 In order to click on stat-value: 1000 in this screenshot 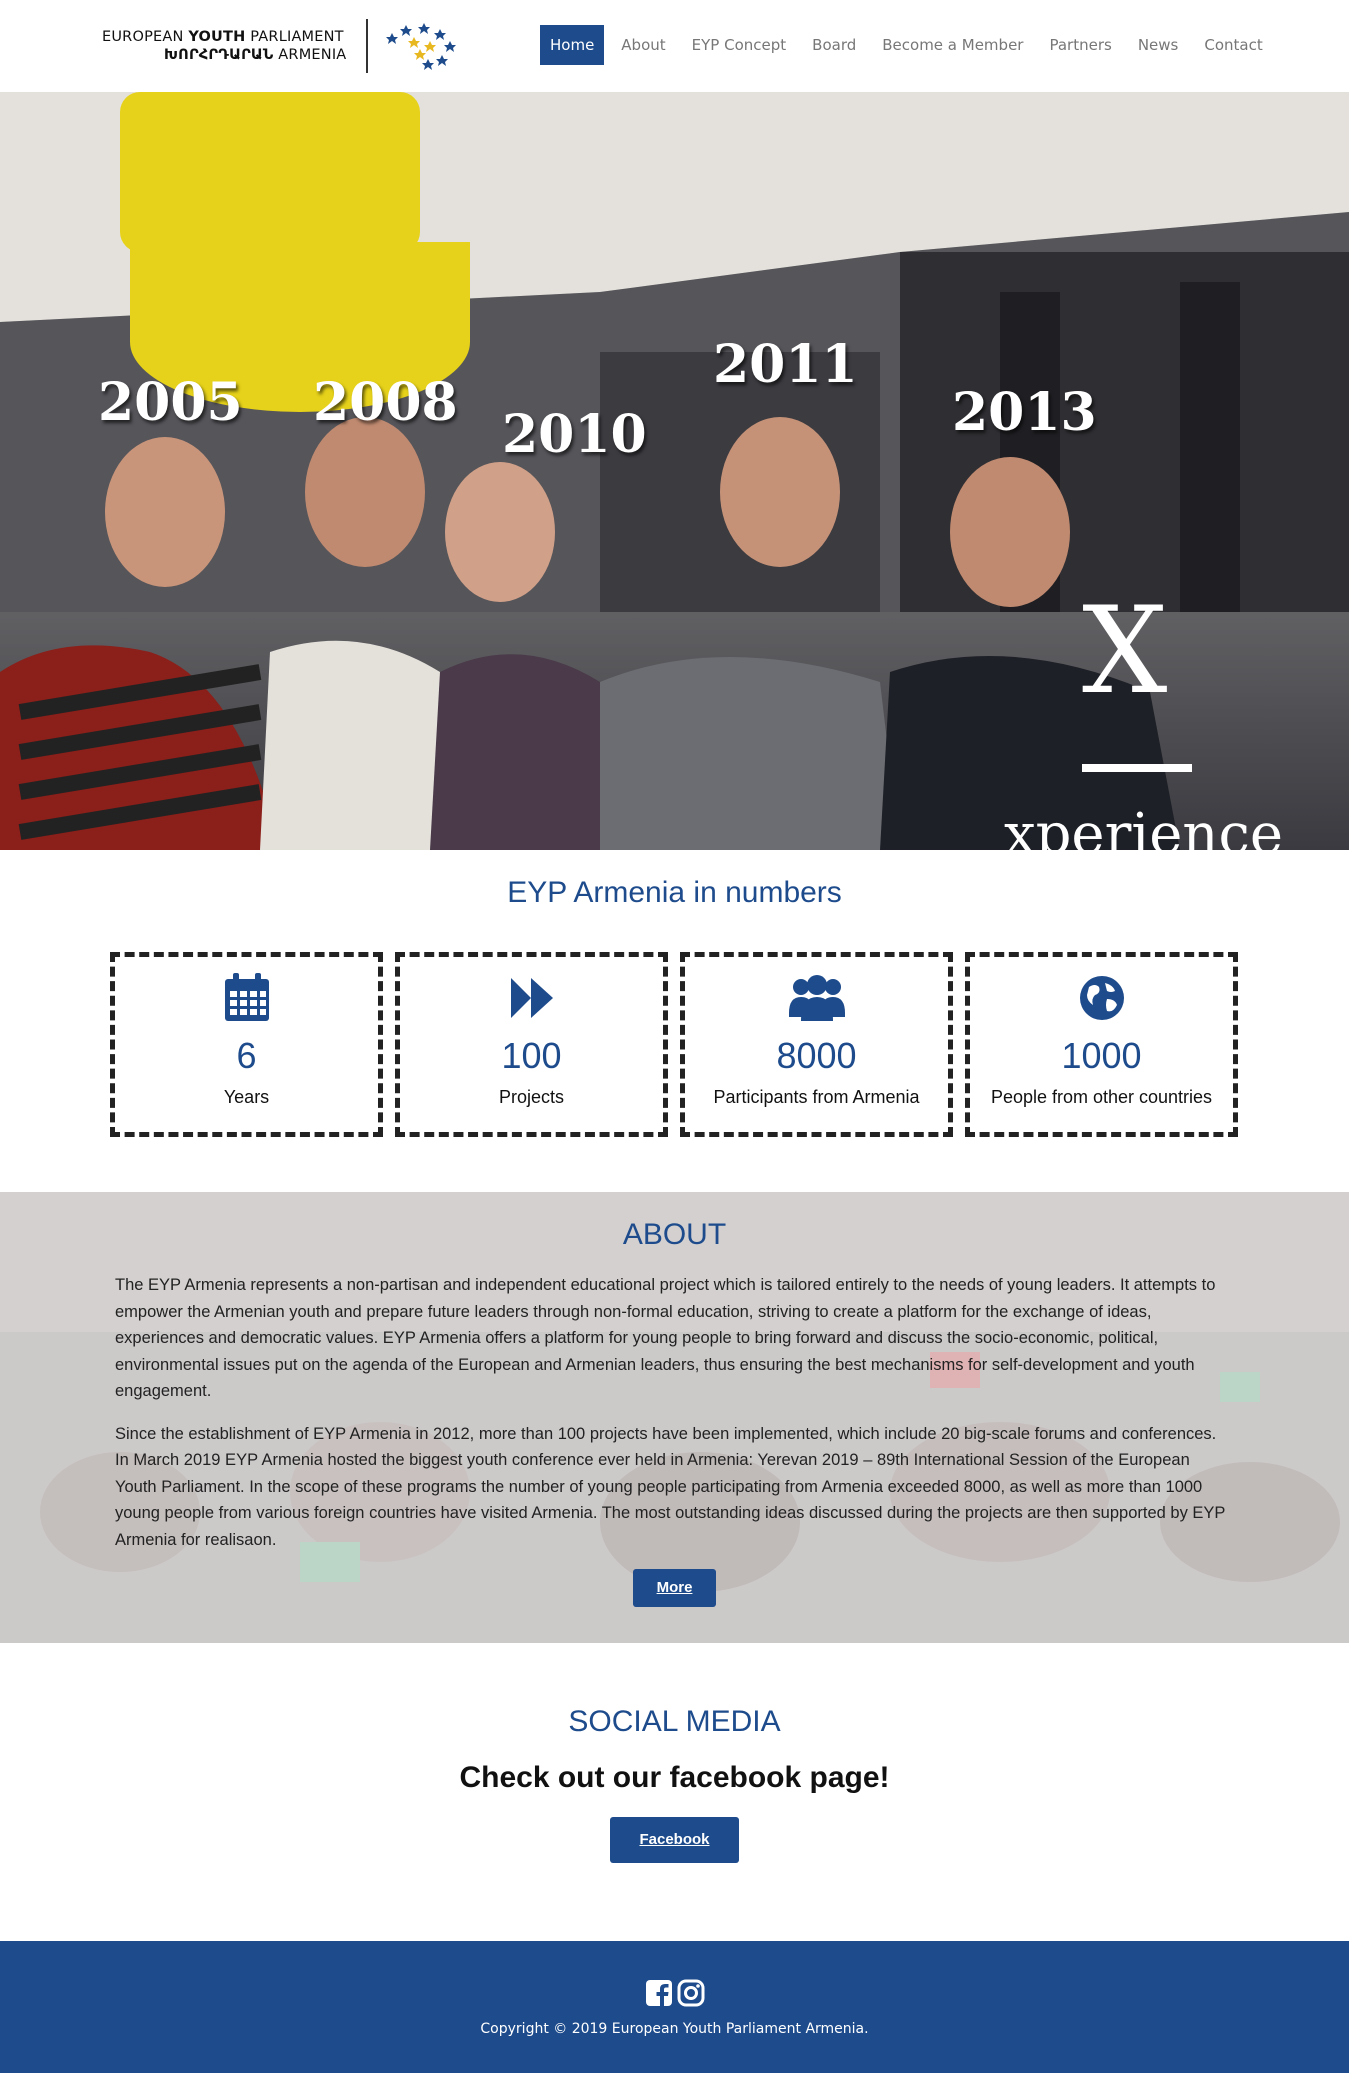, I will do `click(1101, 1055)`.